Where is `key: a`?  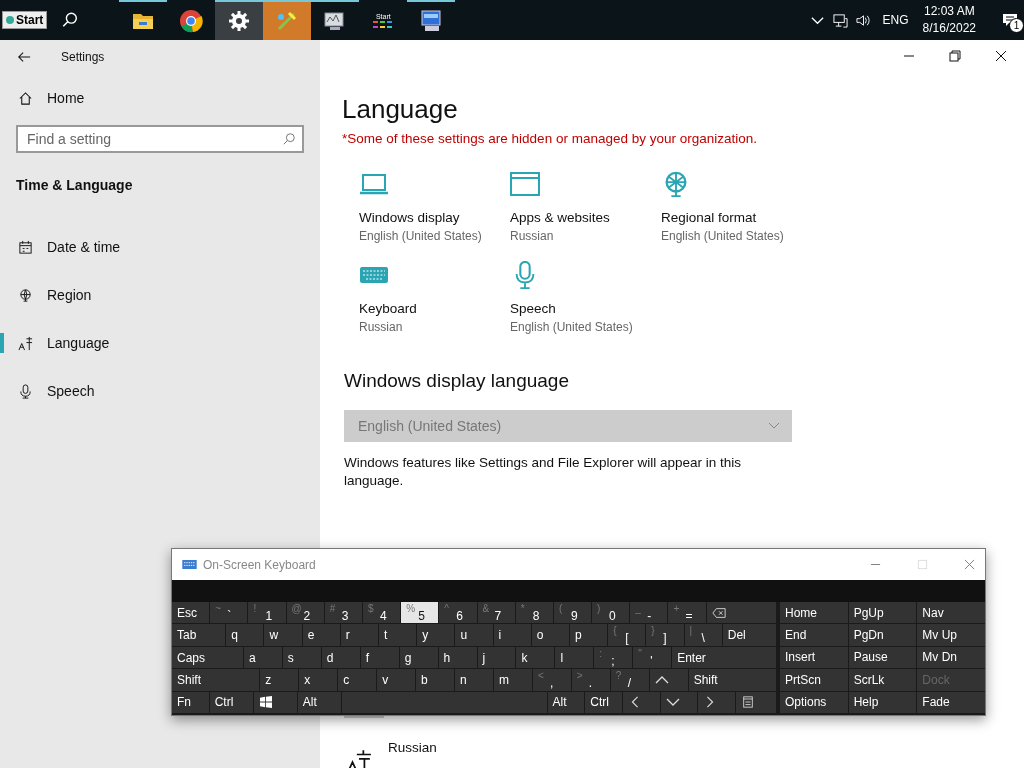
key: a is located at coordinates (262, 657).